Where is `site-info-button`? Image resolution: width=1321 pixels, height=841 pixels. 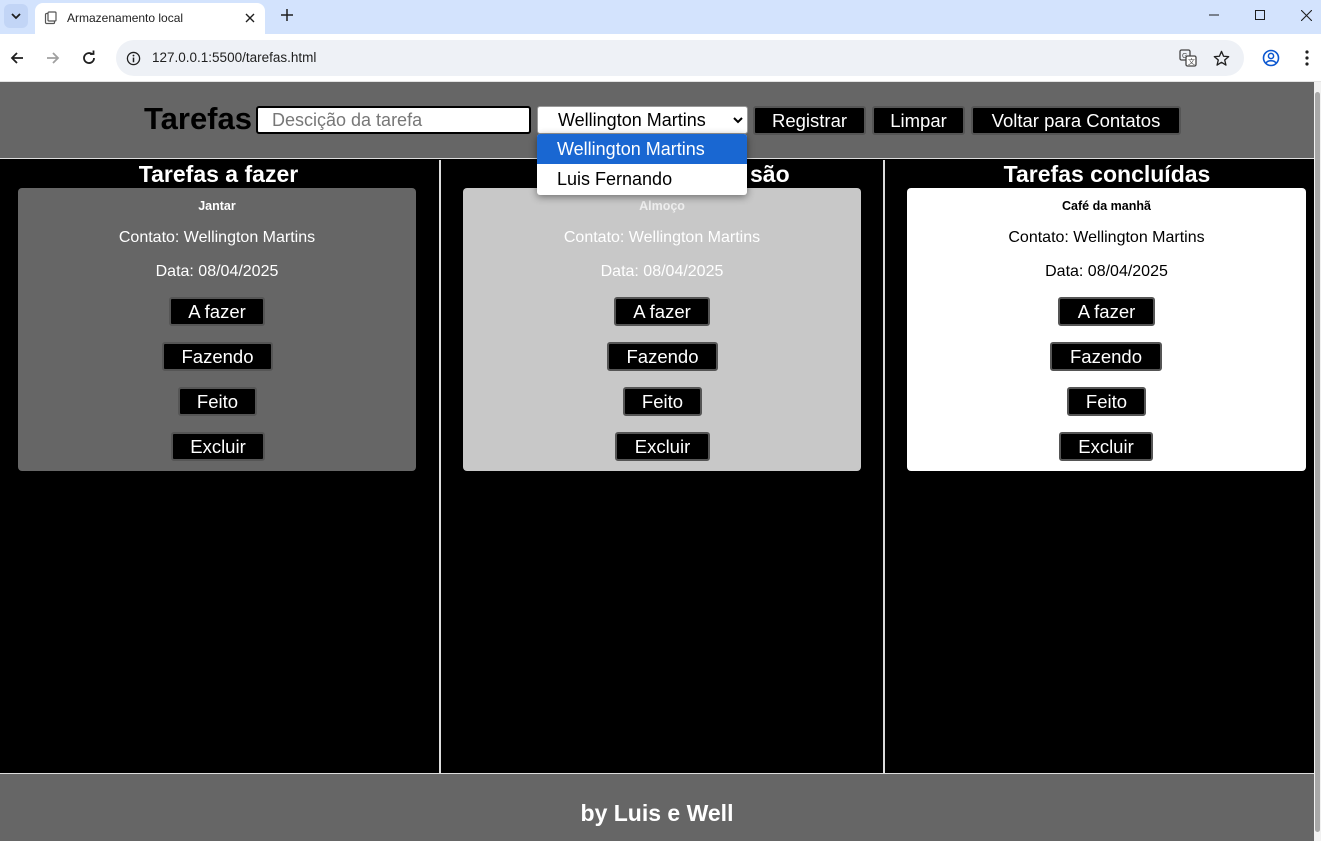
site-info-button is located at coordinates (133, 58).